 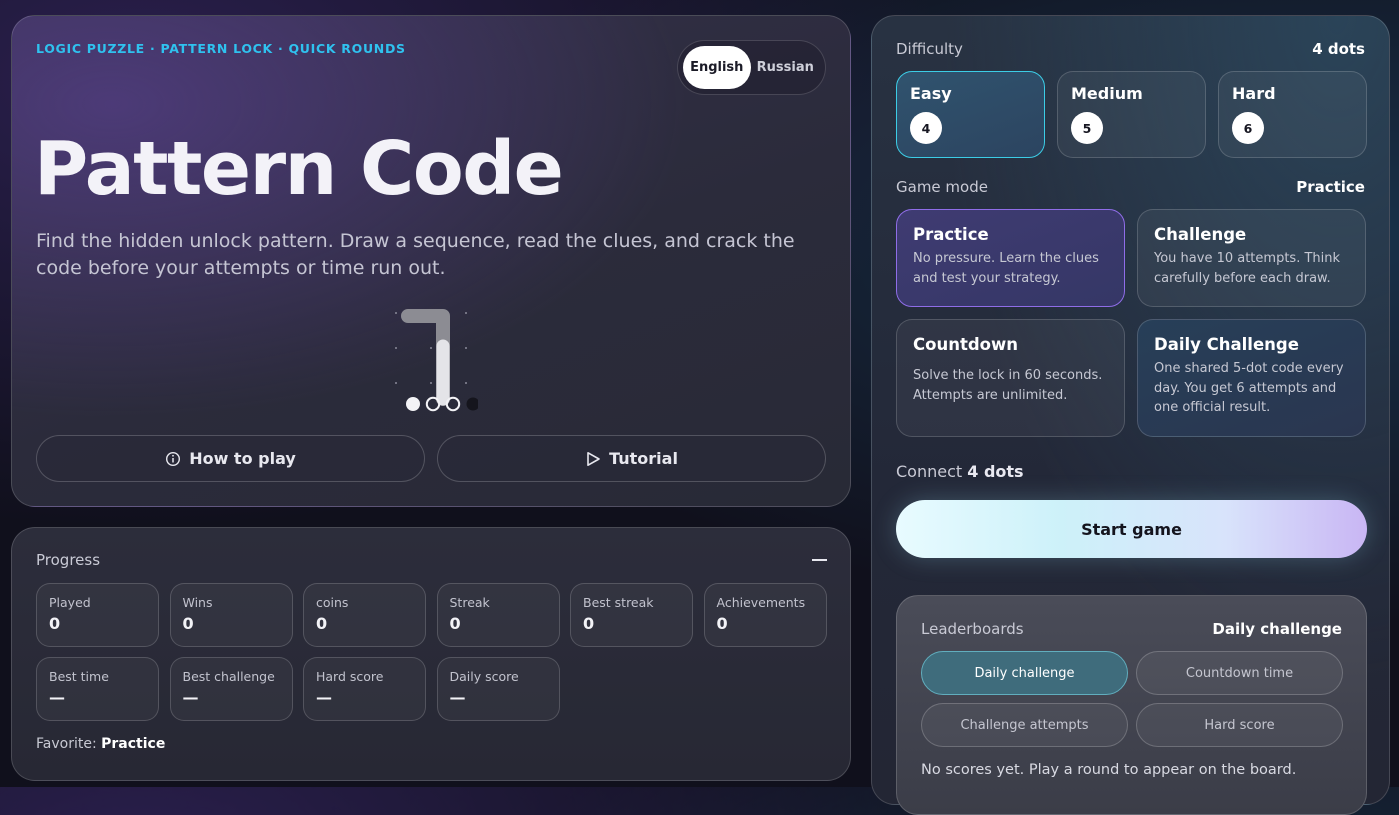 I want to click on hero-actions: How to play Tutorial, so click(x=431, y=458).